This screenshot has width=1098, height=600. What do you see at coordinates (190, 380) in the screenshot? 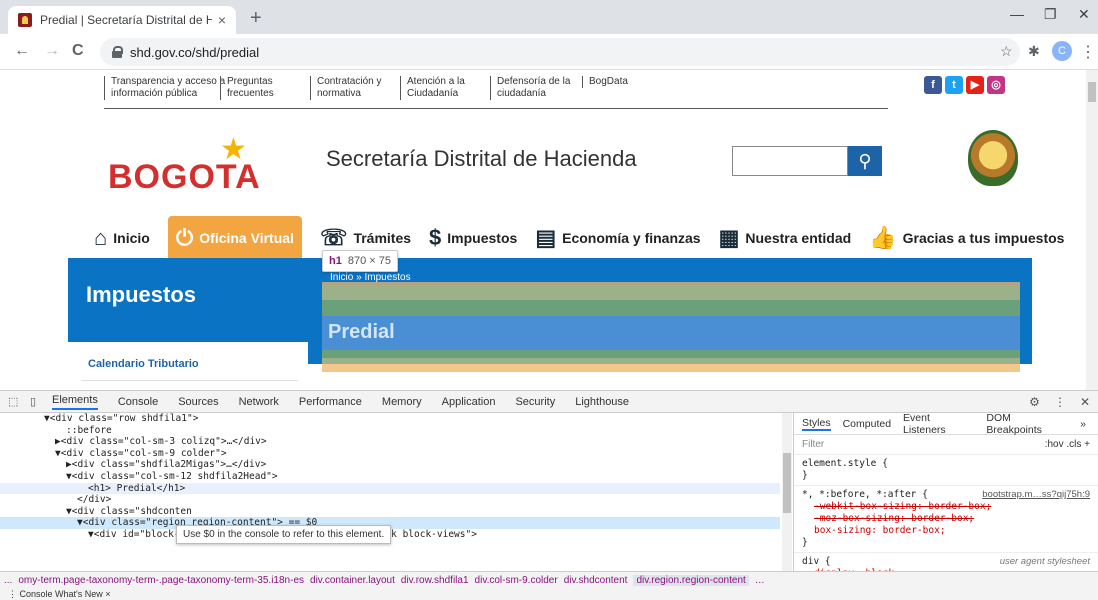
I see `sidebar-divider` at bounding box center [190, 380].